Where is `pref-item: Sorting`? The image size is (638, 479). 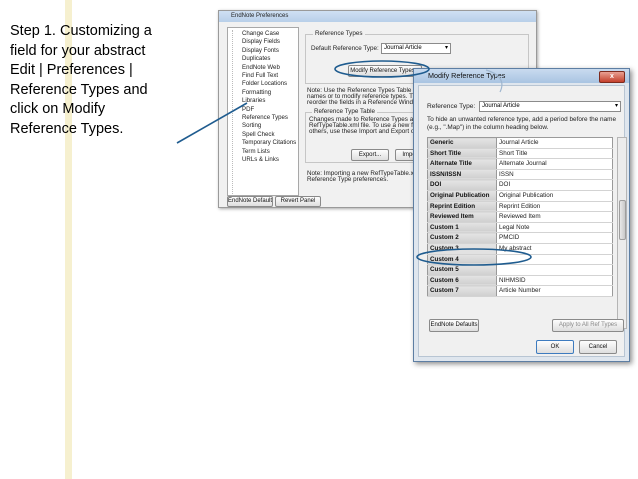 pref-item: Sorting is located at coordinates (251, 125).